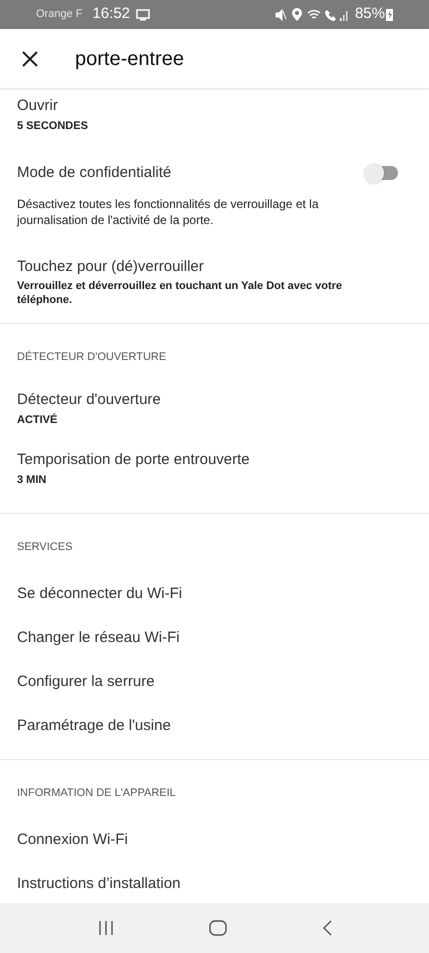 This screenshot has height=953, width=429. What do you see at coordinates (214, 412) in the screenshot?
I see `settings-row: Détecteur d'ouverture ACTIVÉ` at bounding box center [214, 412].